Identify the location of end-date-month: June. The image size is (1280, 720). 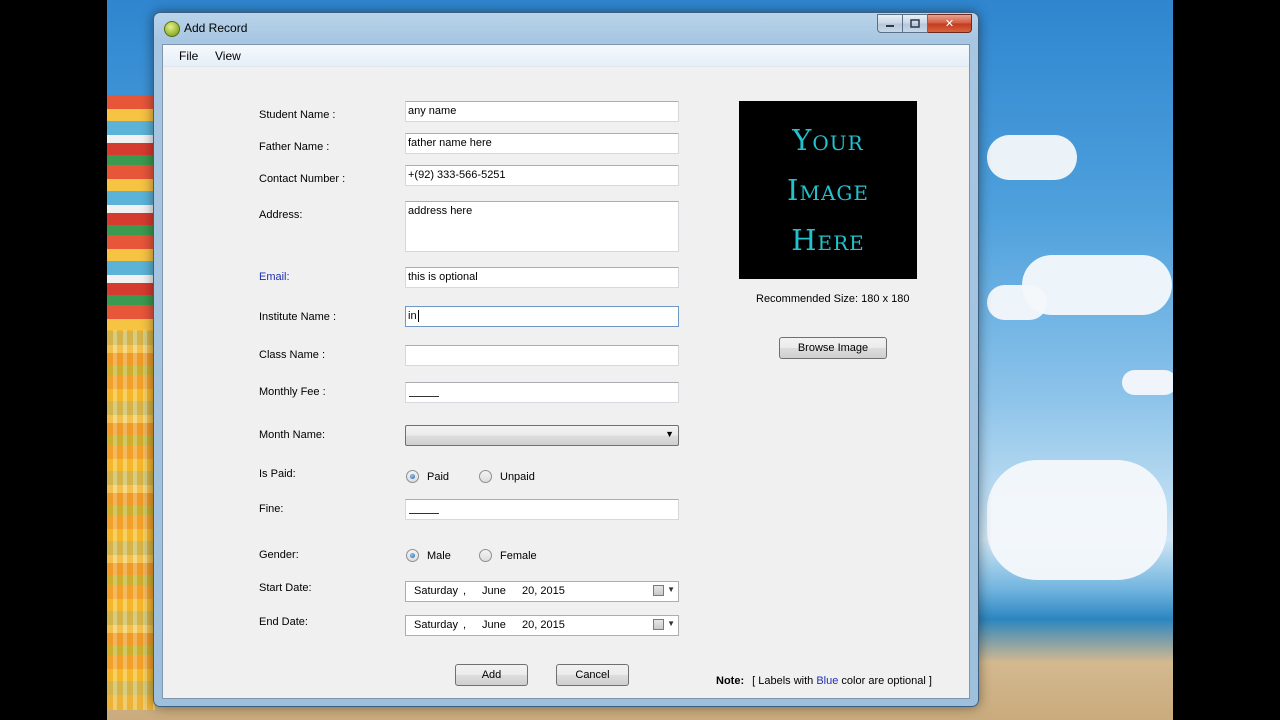
(494, 625).